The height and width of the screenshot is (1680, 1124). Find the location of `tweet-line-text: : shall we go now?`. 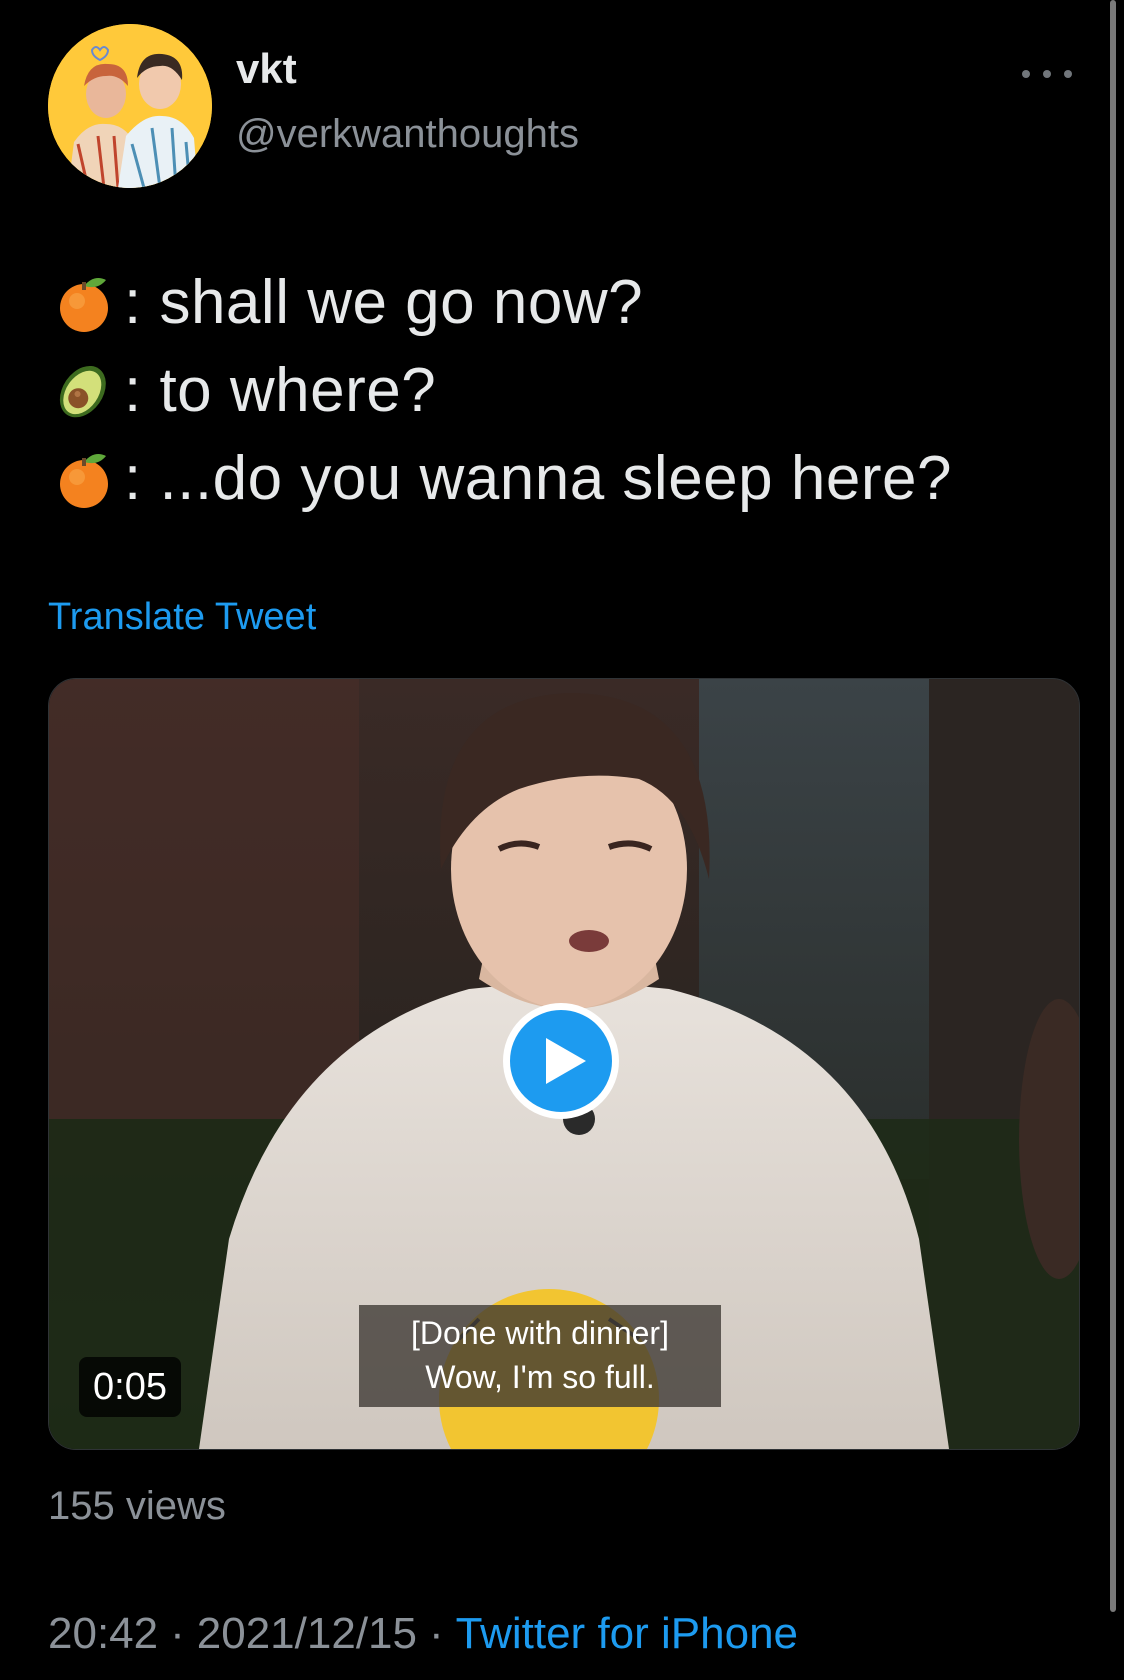

tweet-line-text: : shall we go now? is located at coordinates (384, 302).